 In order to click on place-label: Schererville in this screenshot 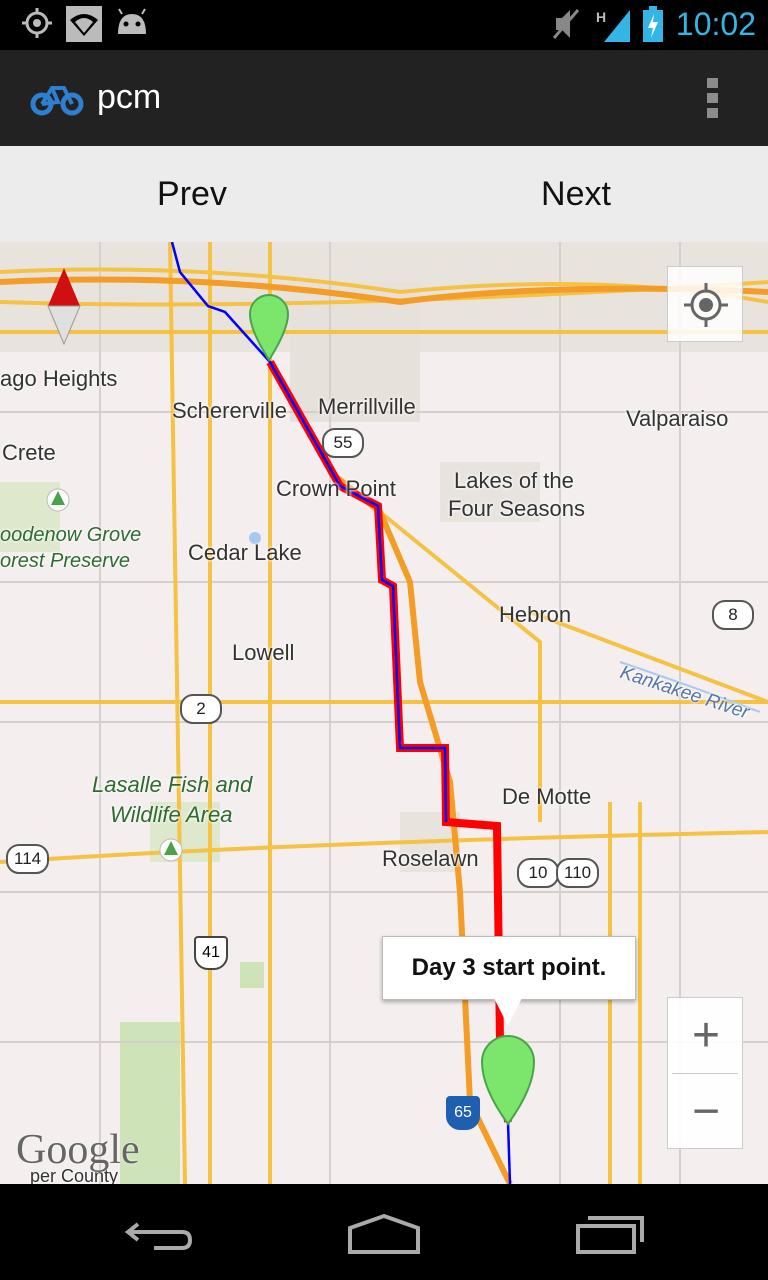, I will do `click(229, 410)`.